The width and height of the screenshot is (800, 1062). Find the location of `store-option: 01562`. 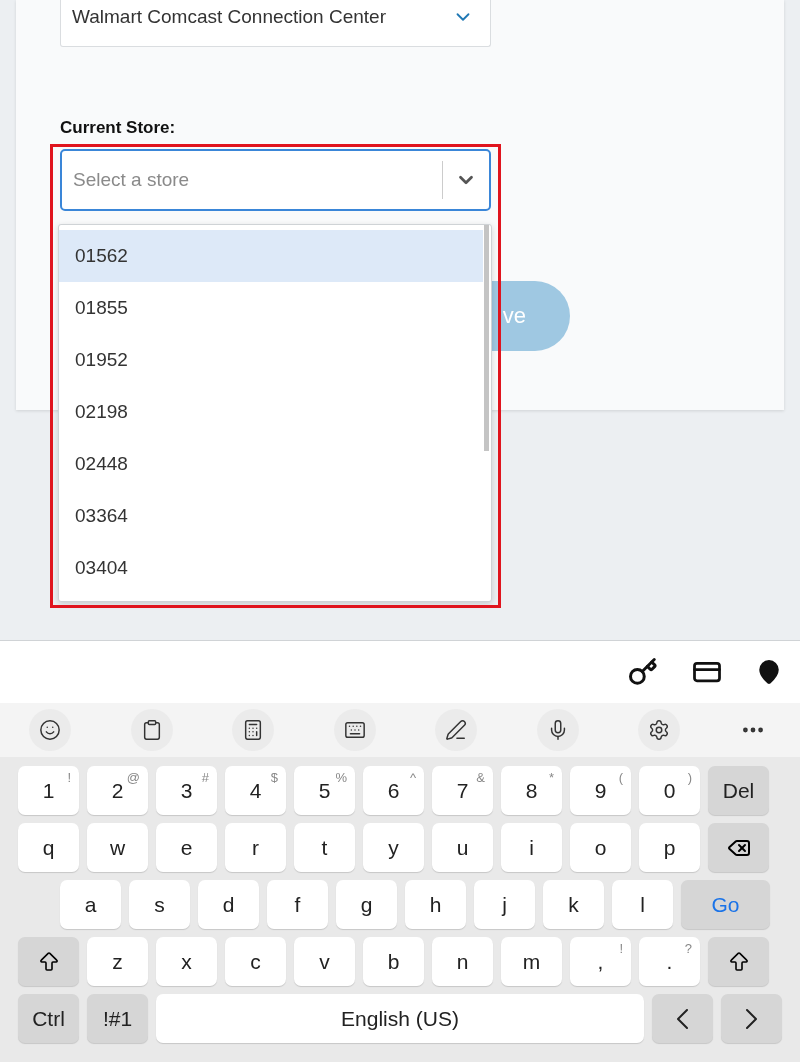

store-option: 01562 is located at coordinates (271, 256).